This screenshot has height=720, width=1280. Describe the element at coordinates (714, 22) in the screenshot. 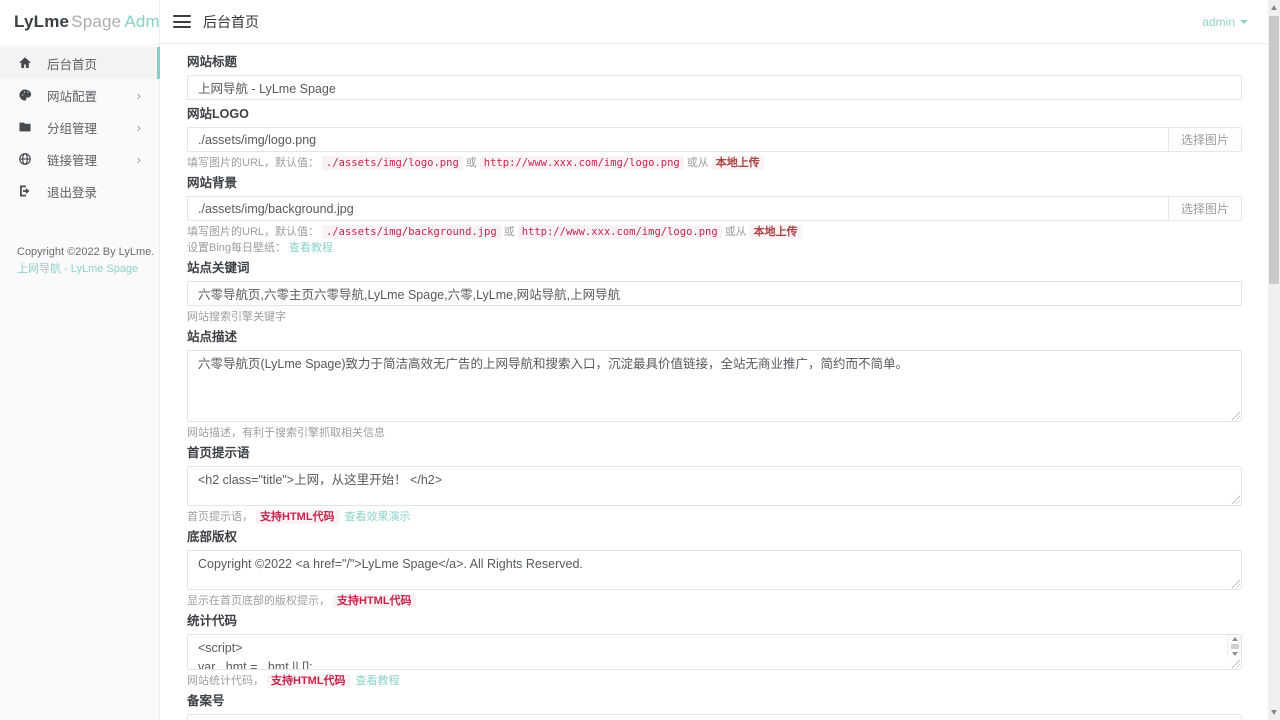

I see `topbar: 后台首页 admin` at that location.